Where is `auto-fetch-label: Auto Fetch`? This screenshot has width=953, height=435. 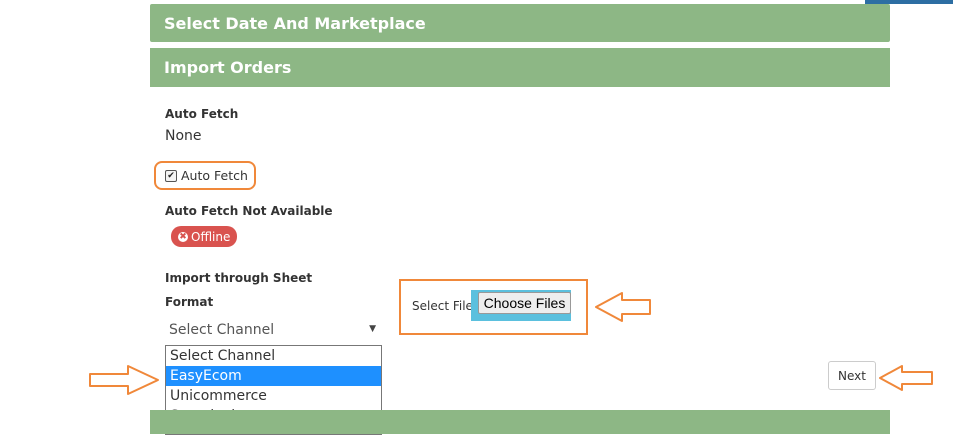 auto-fetch-label: Auto Fetch is located at coordinates (202, 114).